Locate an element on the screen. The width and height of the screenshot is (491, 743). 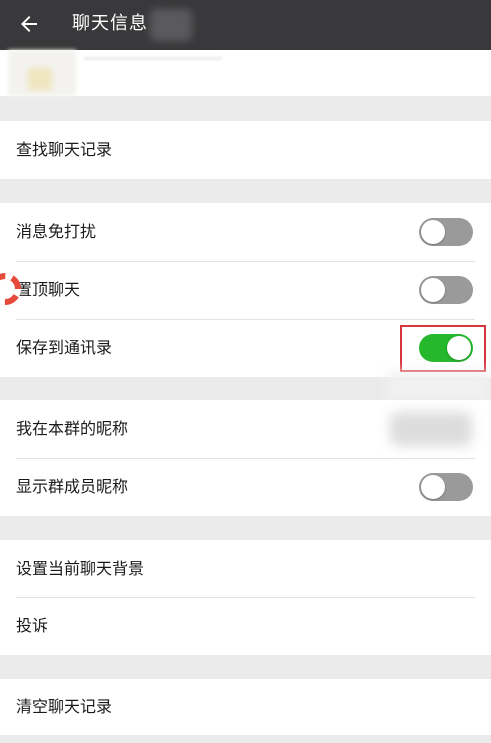
pin-row: 置顶聊天 is located at coordinates (245, 290).